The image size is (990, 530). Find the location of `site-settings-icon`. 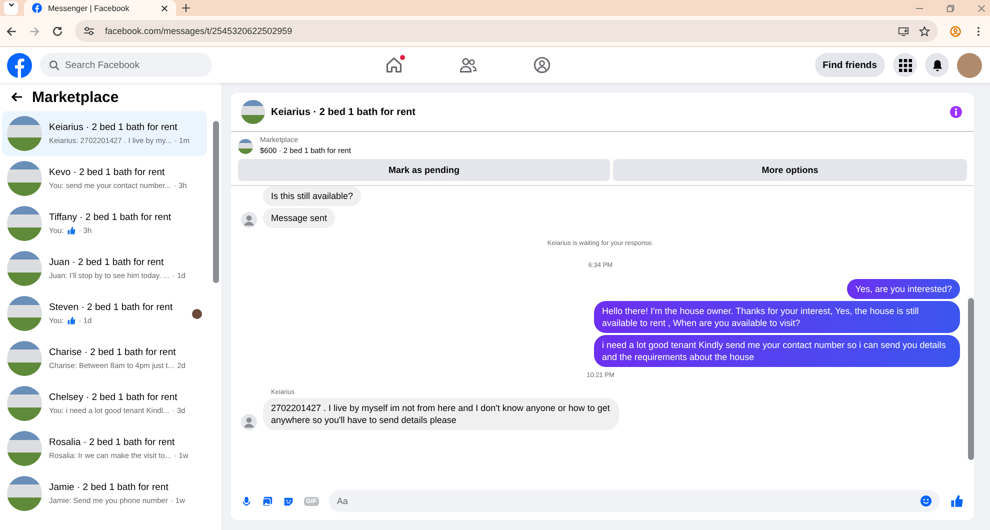

site-settings-icon is located at coordinates (89, 31).